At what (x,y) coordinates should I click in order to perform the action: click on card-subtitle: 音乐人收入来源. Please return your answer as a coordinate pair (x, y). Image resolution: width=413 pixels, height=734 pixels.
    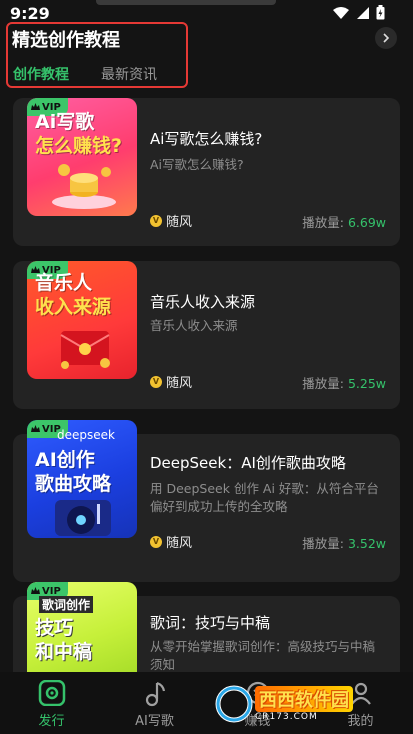
    Looking at the image, I should click on (194, 325).